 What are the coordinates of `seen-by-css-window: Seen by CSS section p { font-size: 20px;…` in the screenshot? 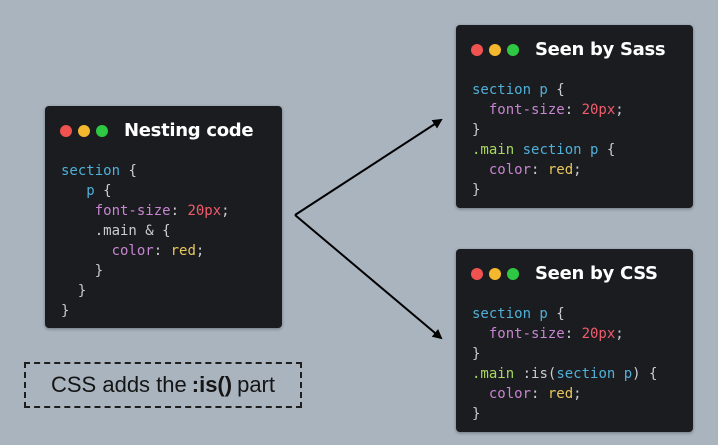 It's located at (574, 340).